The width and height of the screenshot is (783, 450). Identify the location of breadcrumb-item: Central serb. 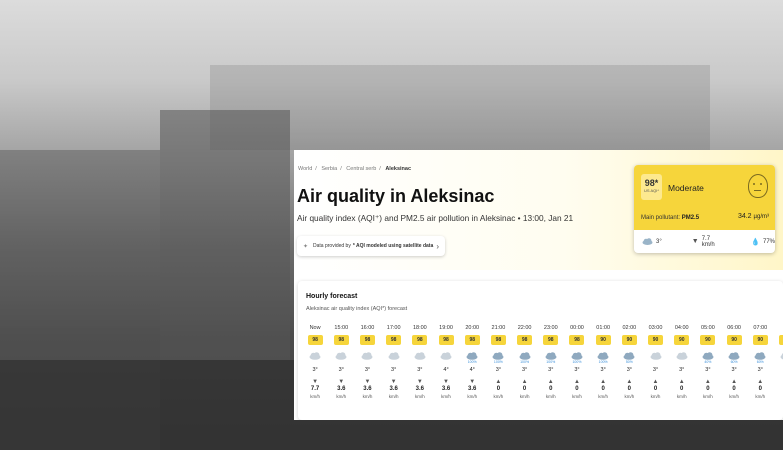
(361, 169).